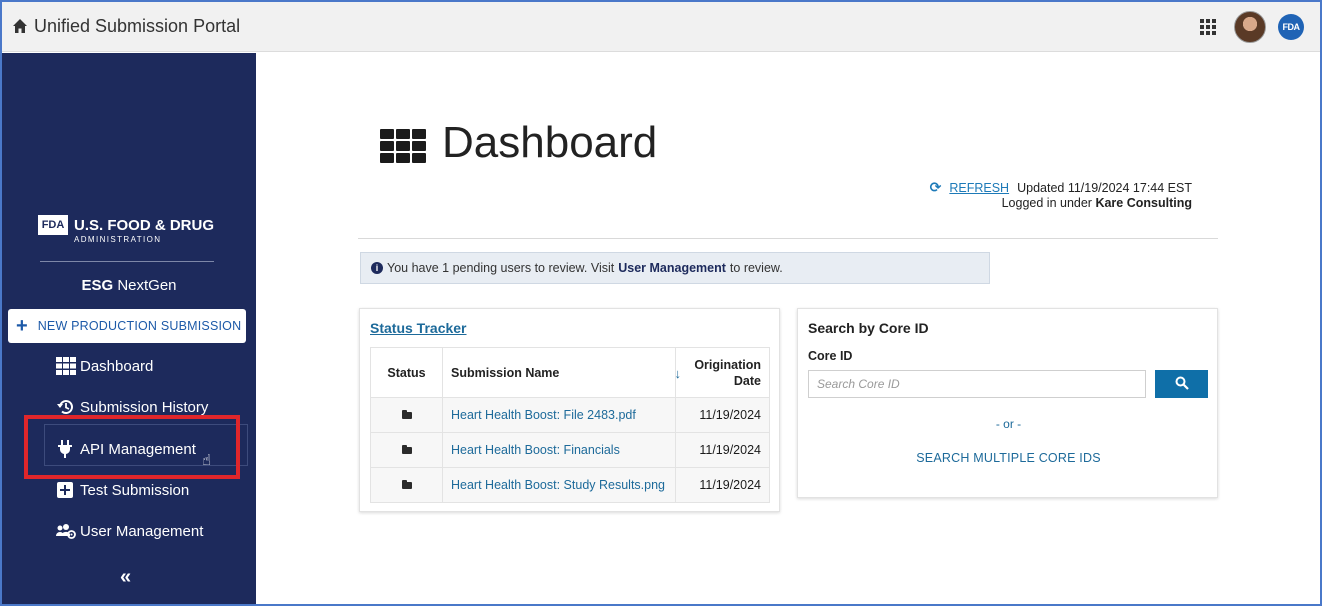  What do you see at coordinates (672, 268) in the screenshot?
I see `alert-user-management-link: User Management` at bounding box center [672, 268].